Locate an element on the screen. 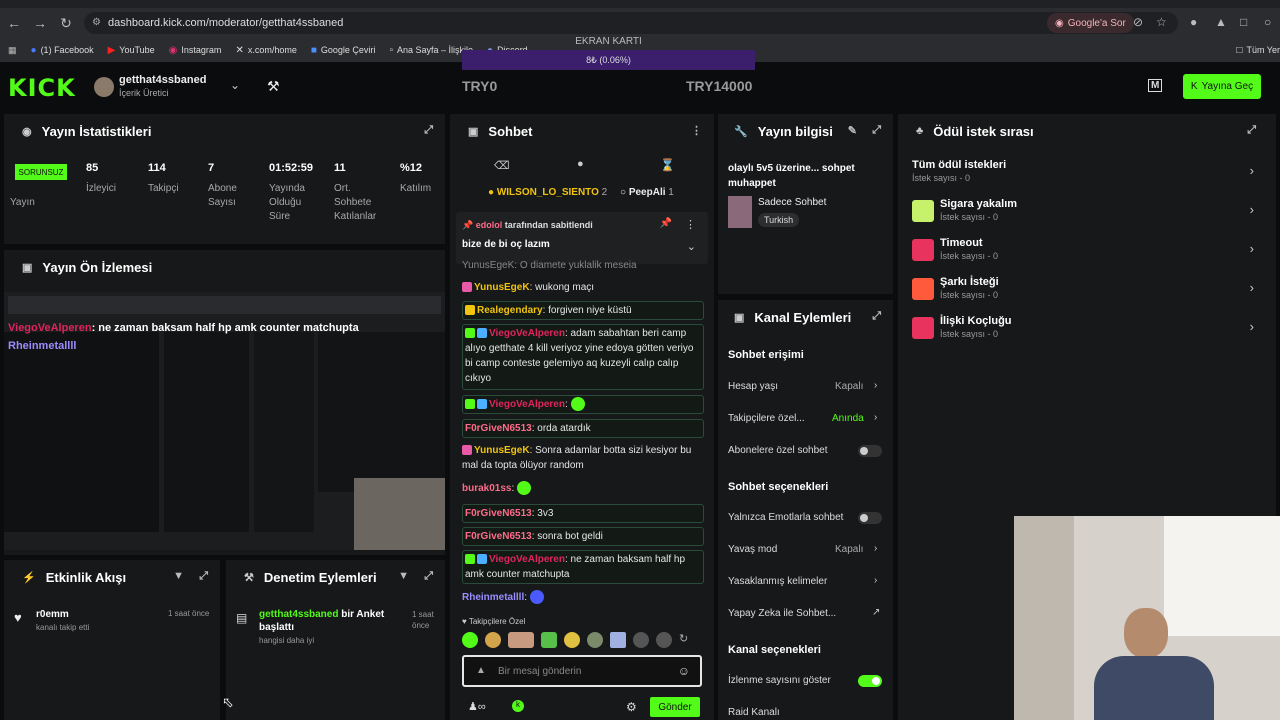 The height and width of the screenshot is (720, 1280). star-icon: ☆ is located at coordinates (1161, 22).